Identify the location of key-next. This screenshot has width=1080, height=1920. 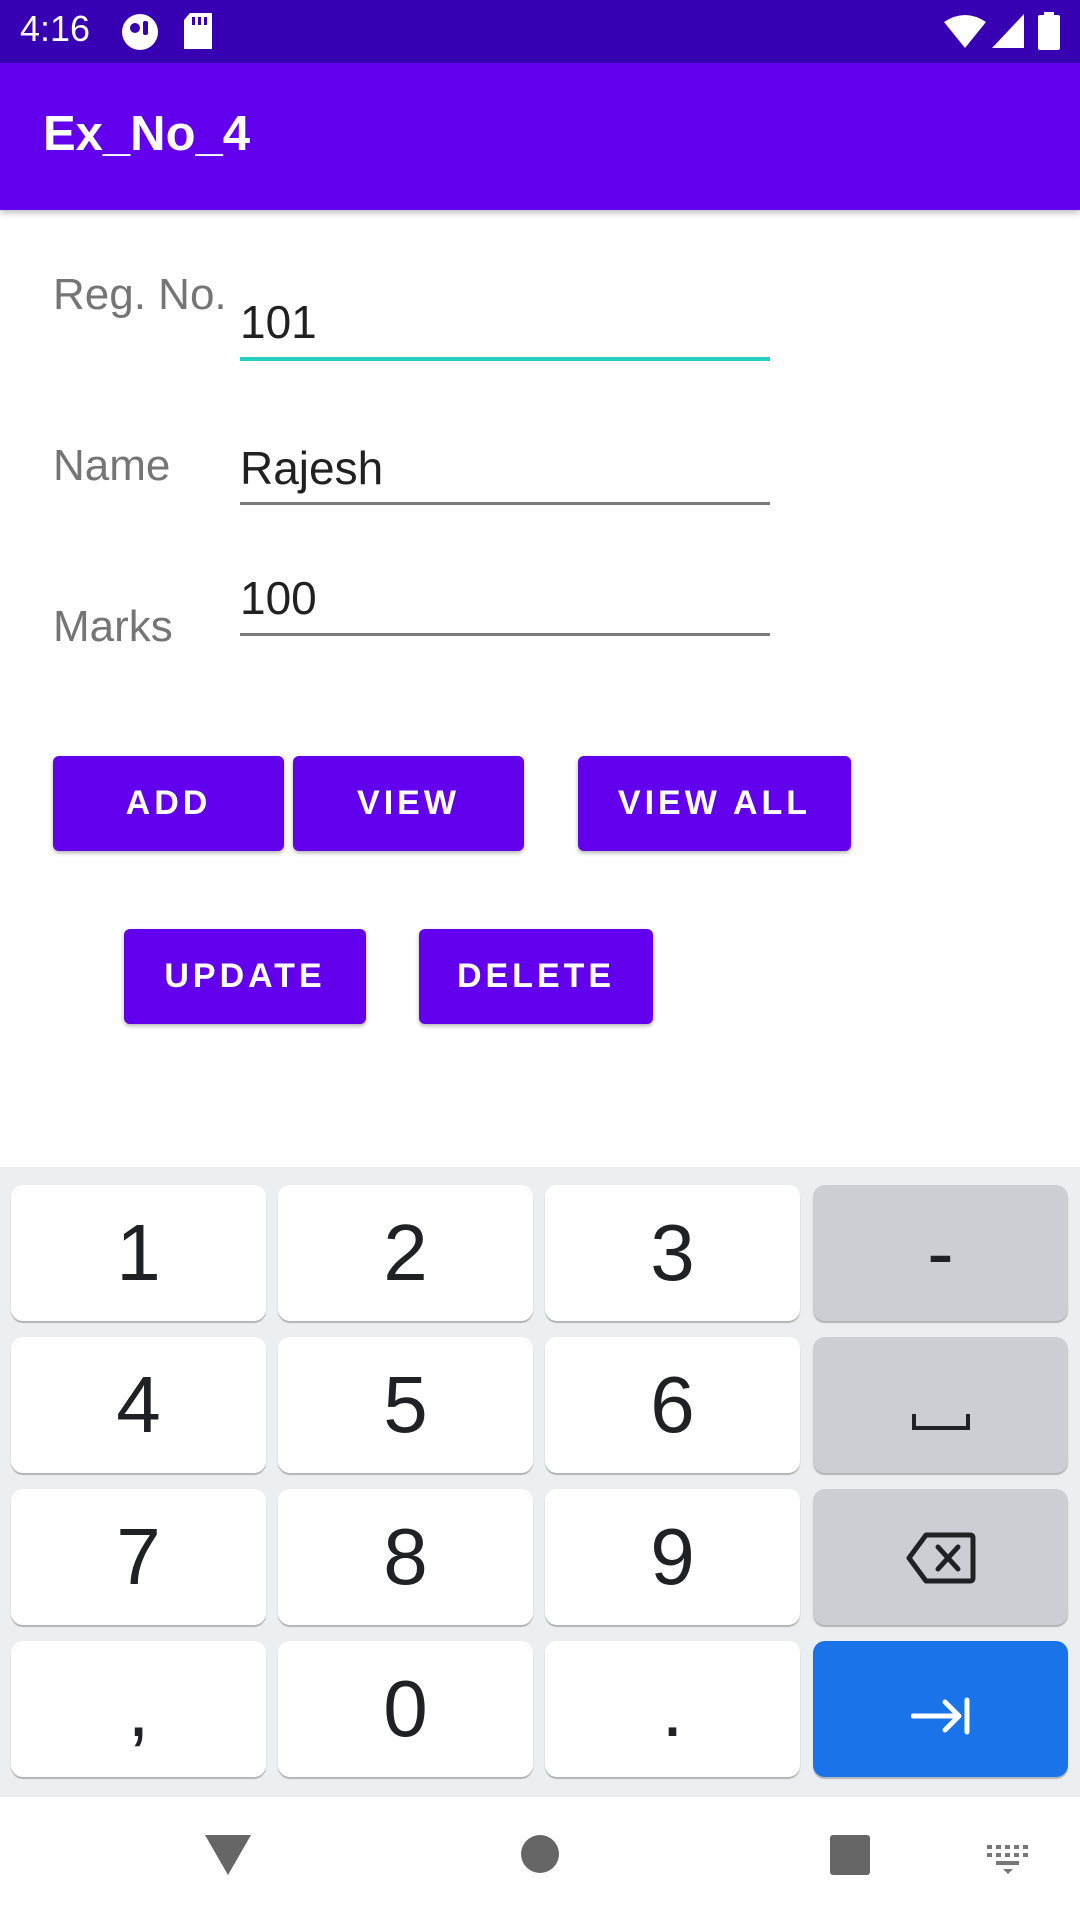
(940, 1709).